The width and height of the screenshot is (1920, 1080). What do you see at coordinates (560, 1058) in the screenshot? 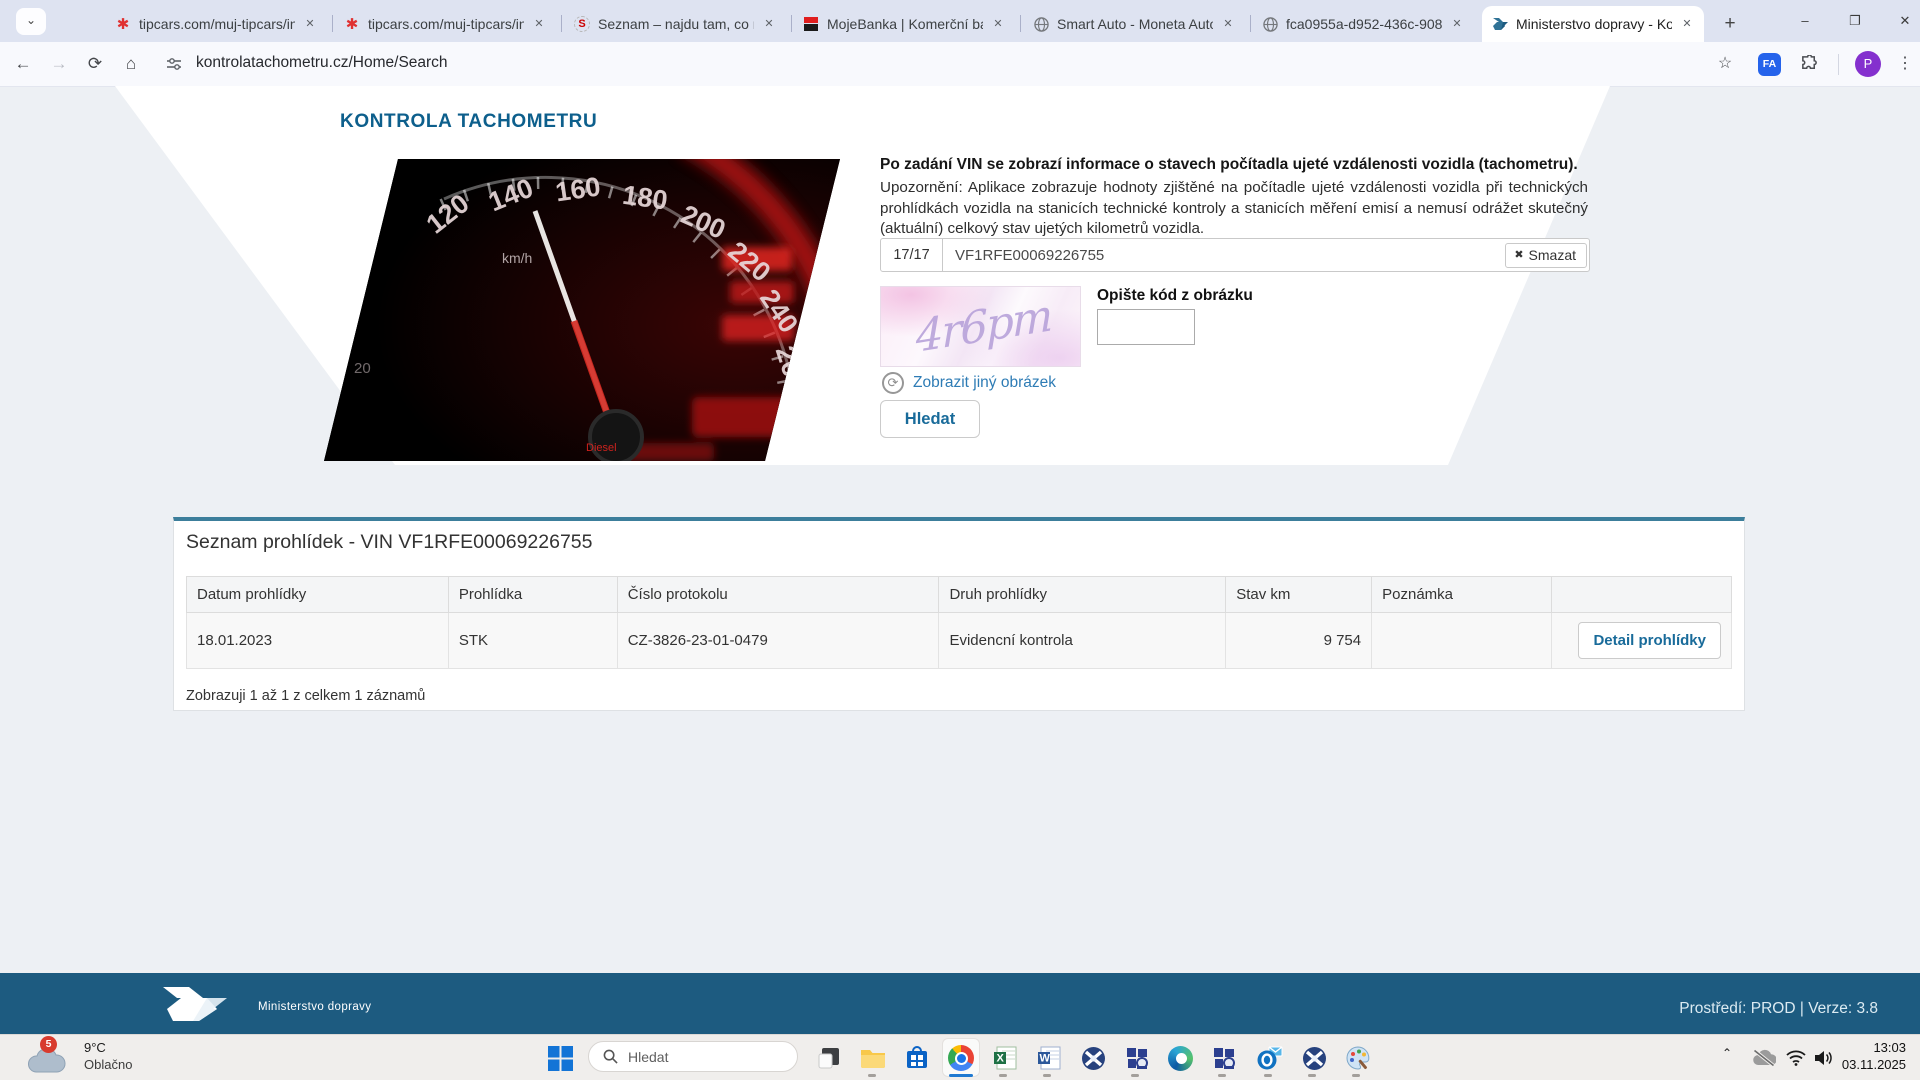
I see `windows-start-button` at bounding box center [560, 1058].